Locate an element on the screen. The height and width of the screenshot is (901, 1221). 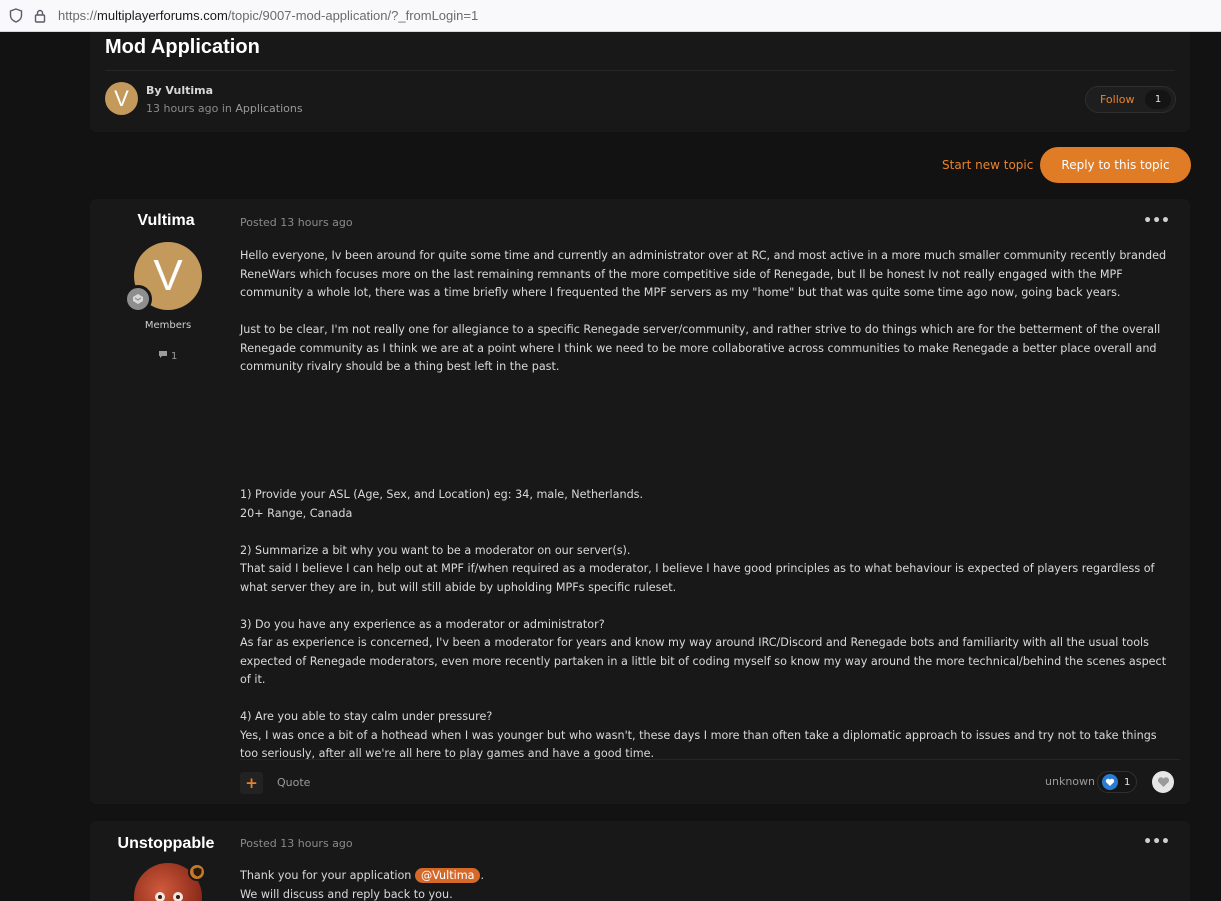
follow-label: Follow is located at coordinates (1117, 99).